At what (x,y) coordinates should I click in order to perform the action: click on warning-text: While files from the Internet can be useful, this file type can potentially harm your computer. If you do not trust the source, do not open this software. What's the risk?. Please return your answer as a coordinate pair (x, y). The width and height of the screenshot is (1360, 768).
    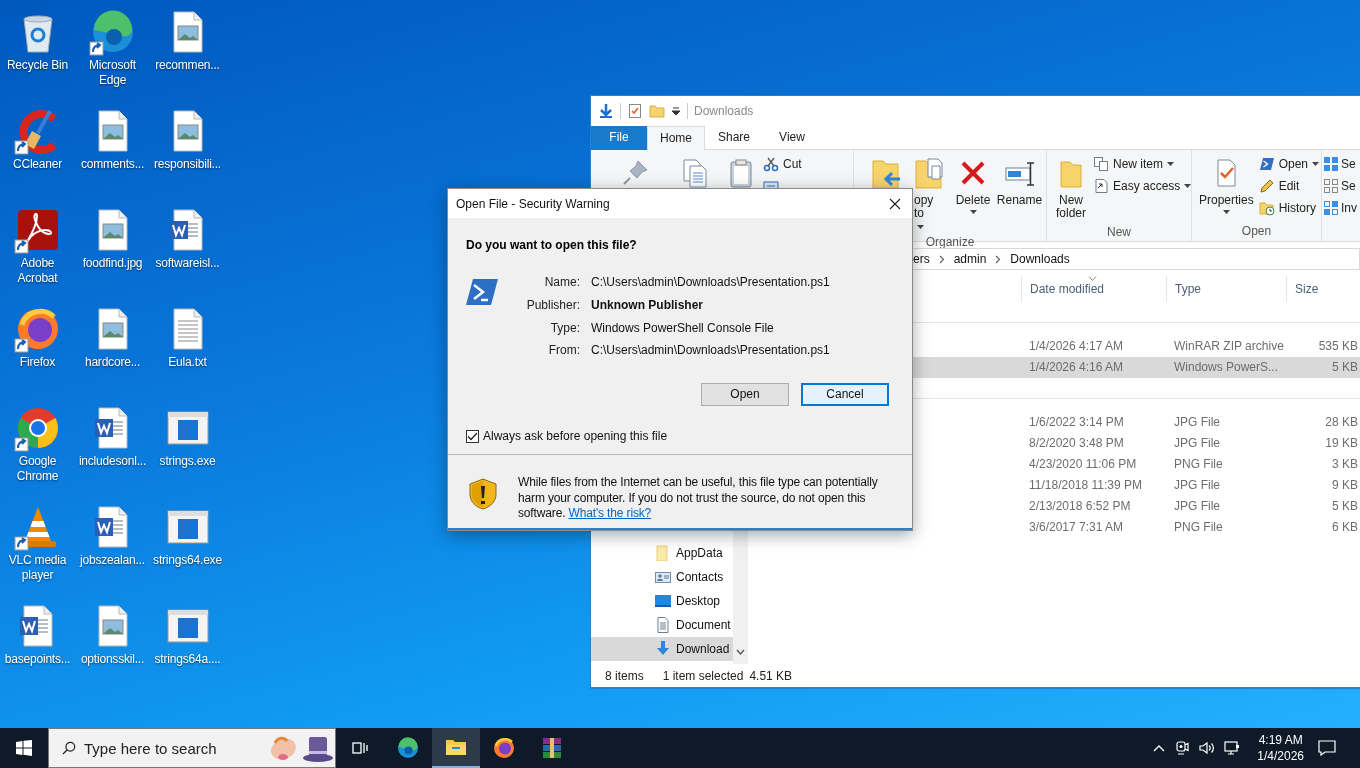
    Looking at the image, I should click on (698, 498).